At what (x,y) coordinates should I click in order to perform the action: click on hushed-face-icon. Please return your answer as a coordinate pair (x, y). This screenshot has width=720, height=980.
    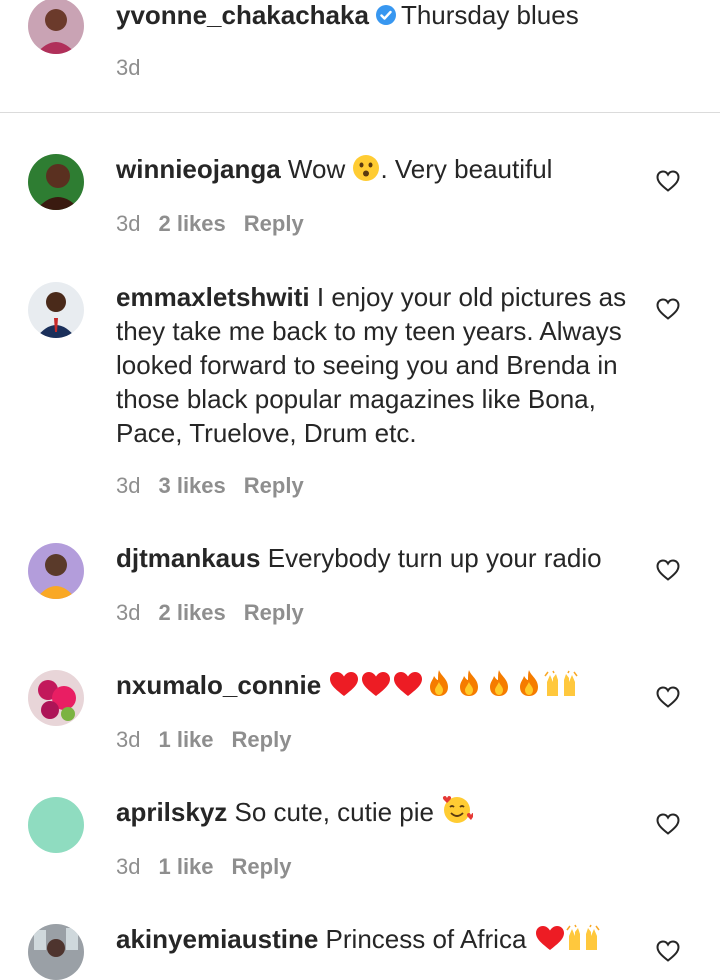
    Looking at the image, I should click on (366, 172).